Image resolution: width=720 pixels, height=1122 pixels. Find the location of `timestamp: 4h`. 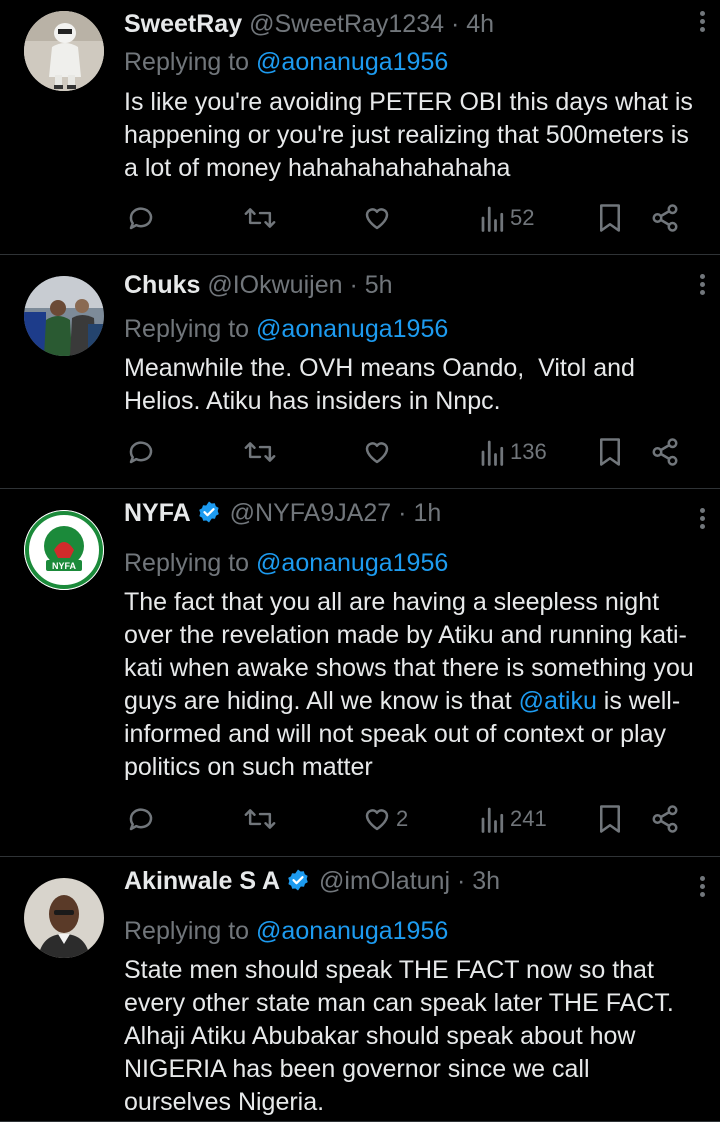

timestamp: 4h is located at coordinates (480, 24).